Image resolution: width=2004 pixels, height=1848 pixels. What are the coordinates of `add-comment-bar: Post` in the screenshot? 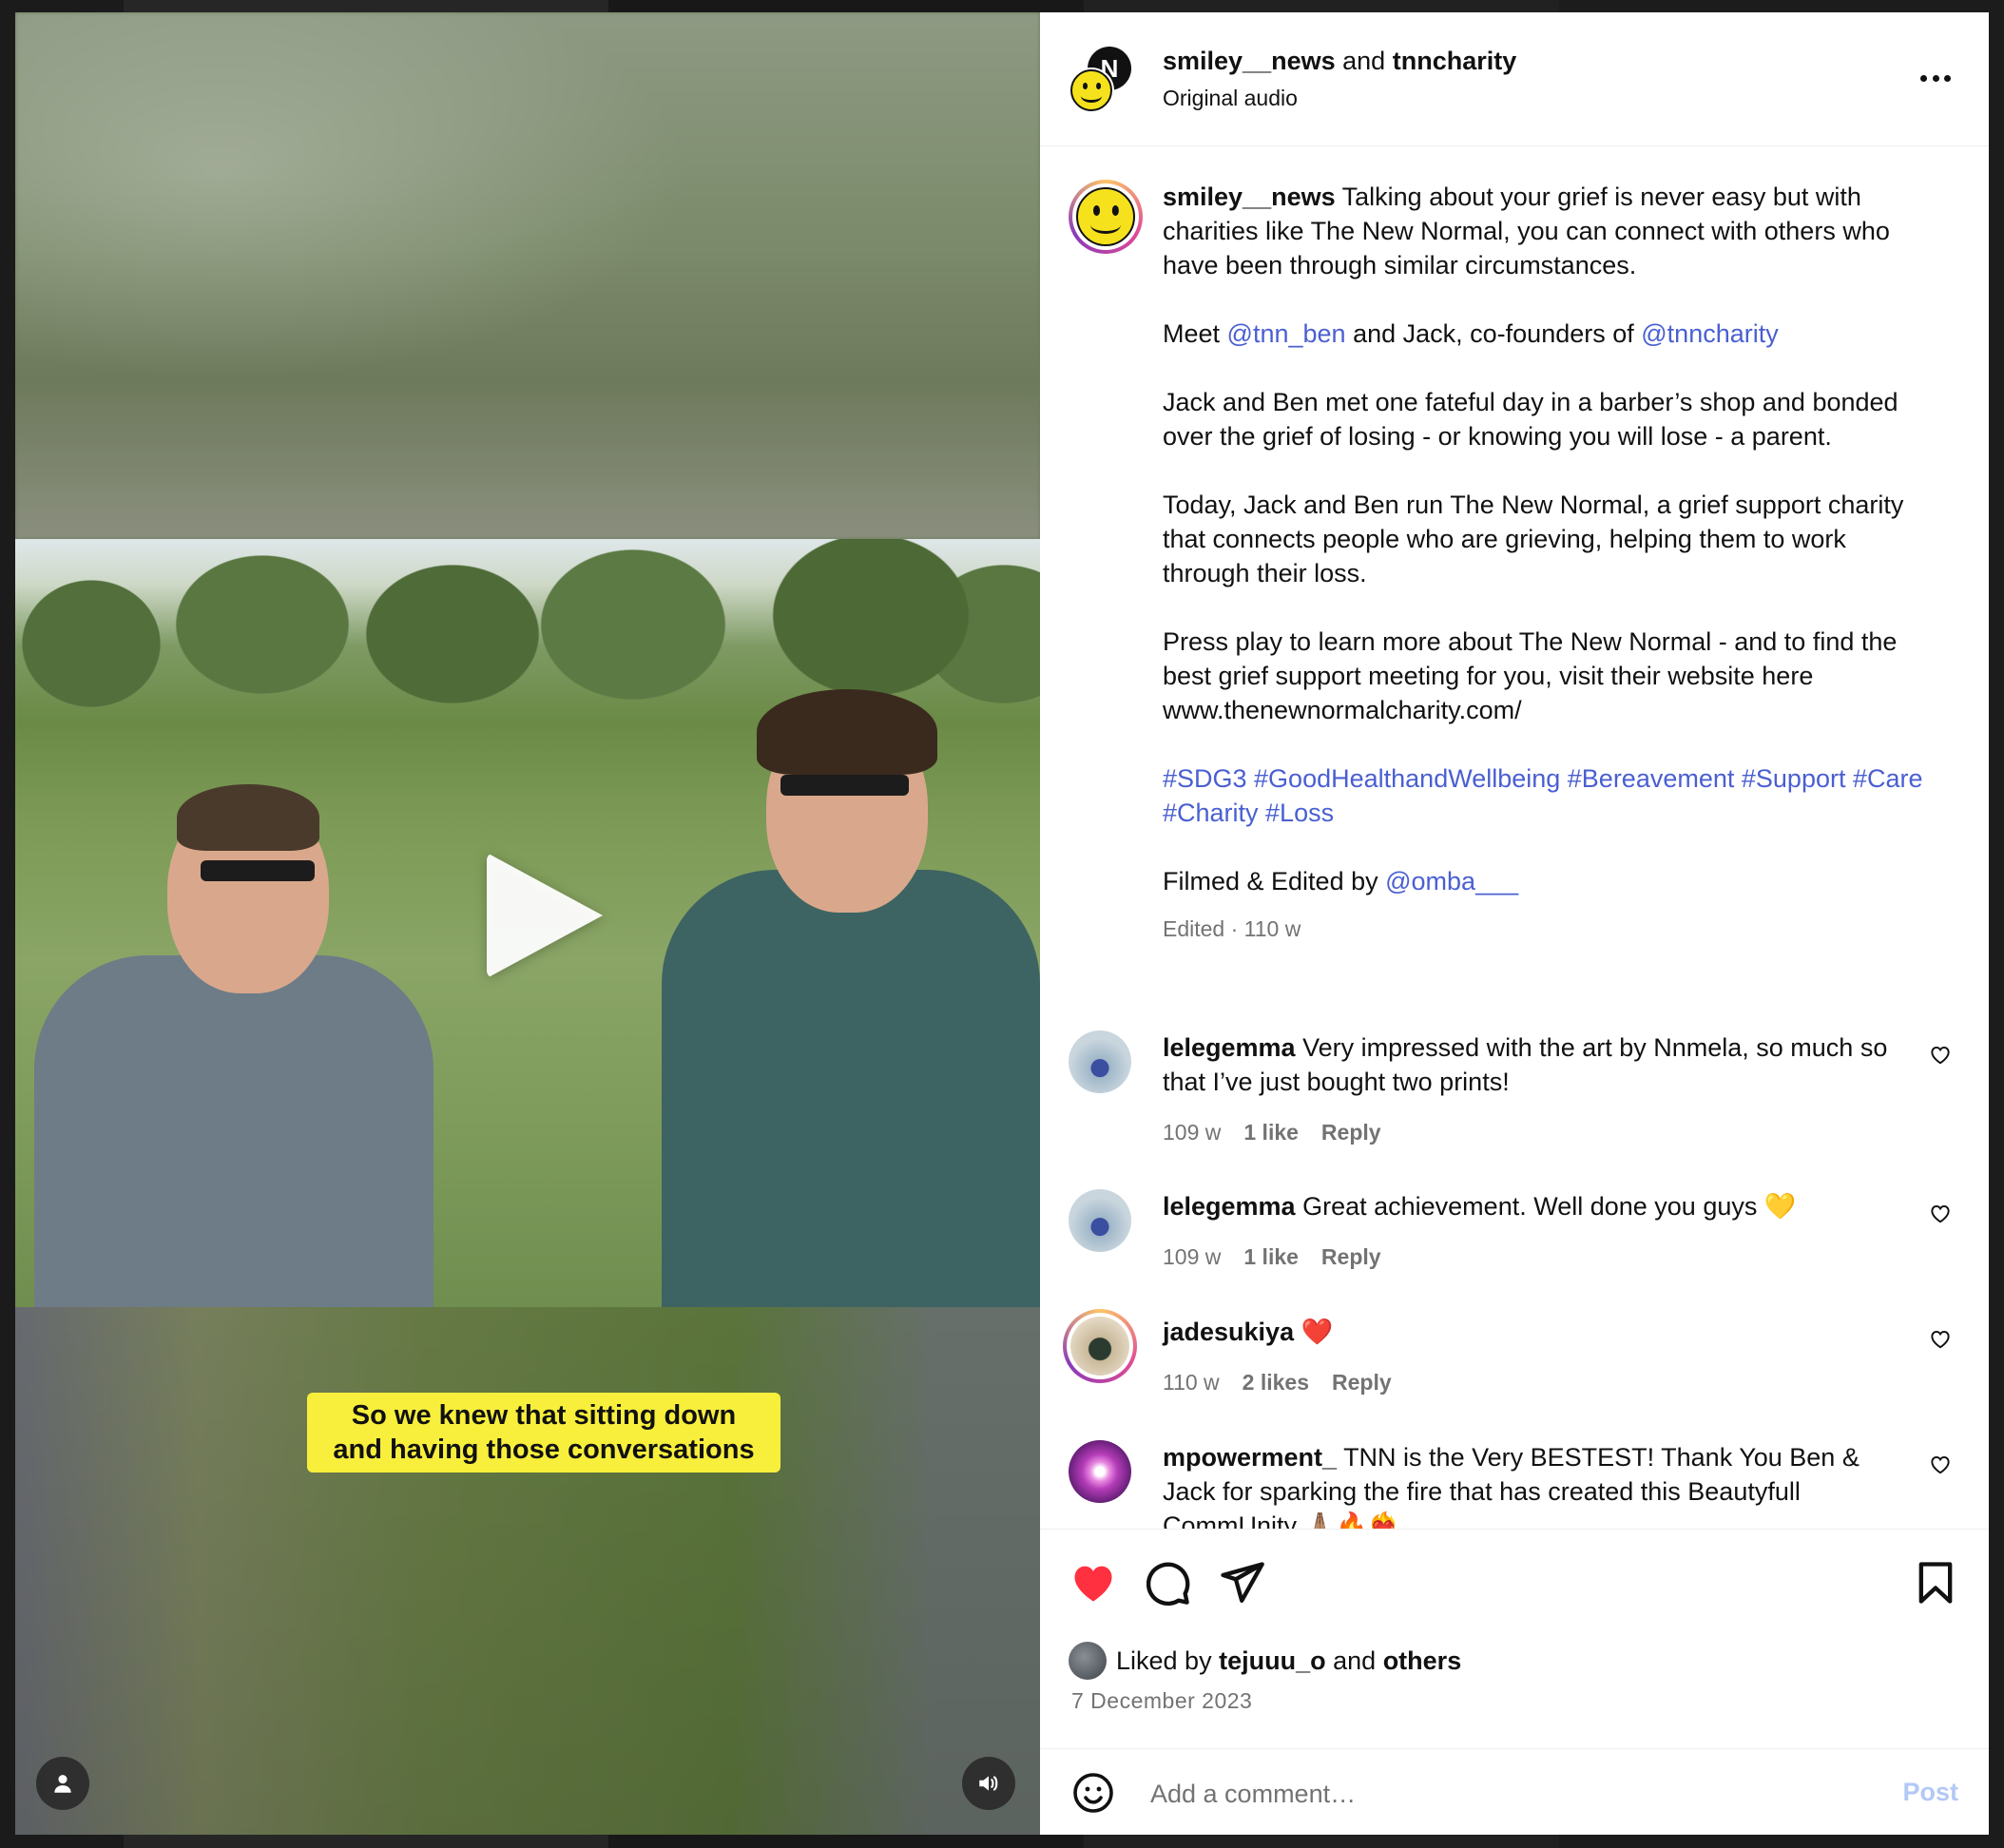 It's located at (1514, 1792).